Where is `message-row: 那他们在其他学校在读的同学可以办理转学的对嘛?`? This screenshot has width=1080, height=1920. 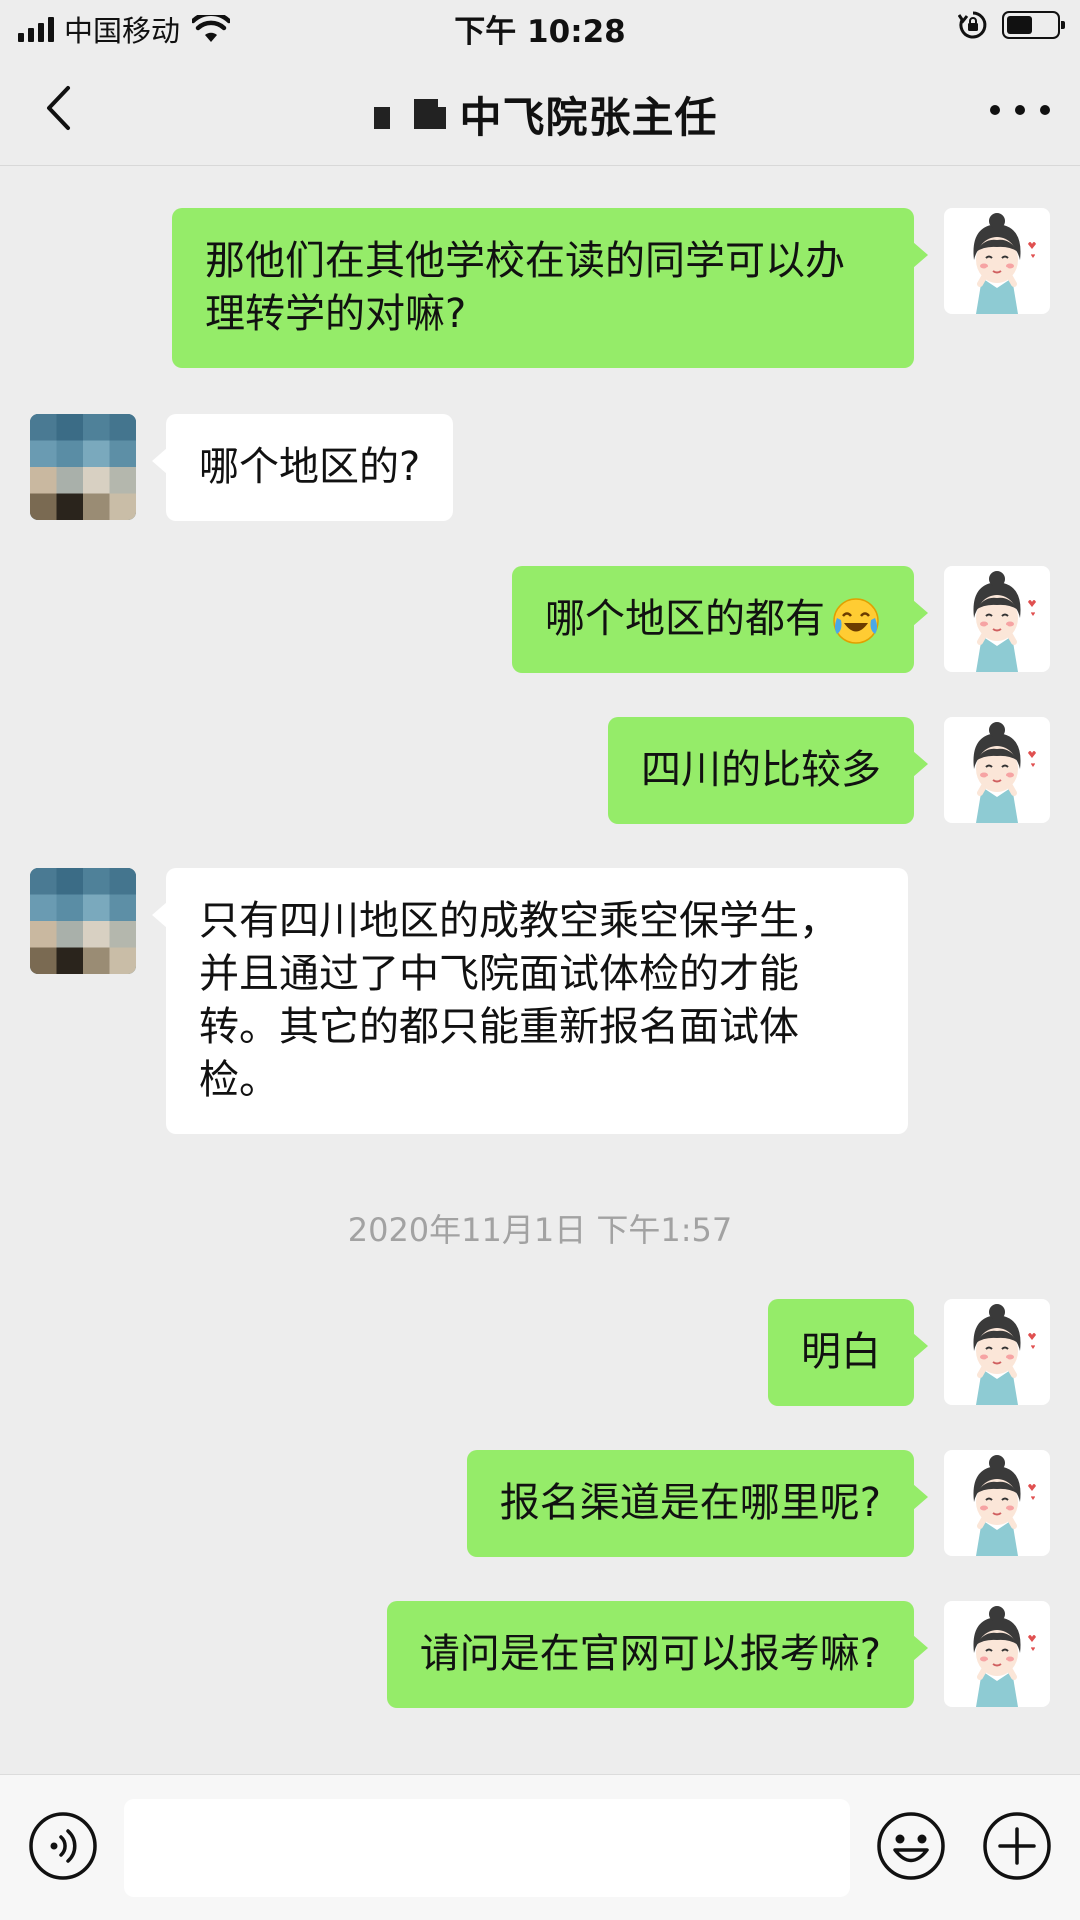 message-row: 那他们在其他学校在读的同学可以办理转学的对嘛? is located at coordinates (611, 288).